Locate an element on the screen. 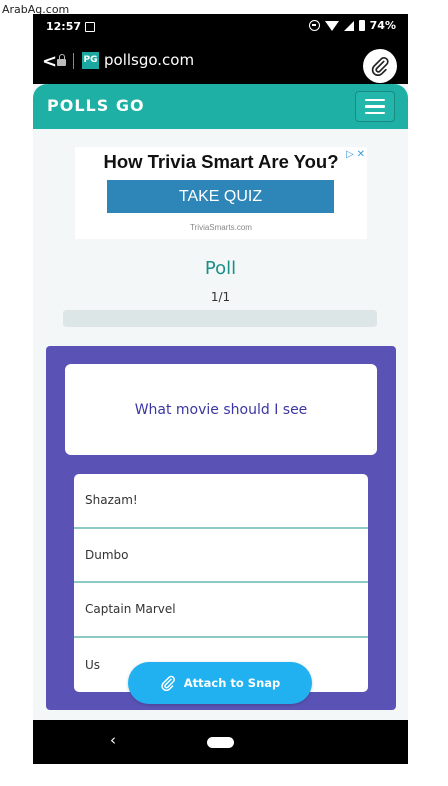 The height and width of the screenshot is (786, 448). nav-home-pill is located at coordinates (220, 742).